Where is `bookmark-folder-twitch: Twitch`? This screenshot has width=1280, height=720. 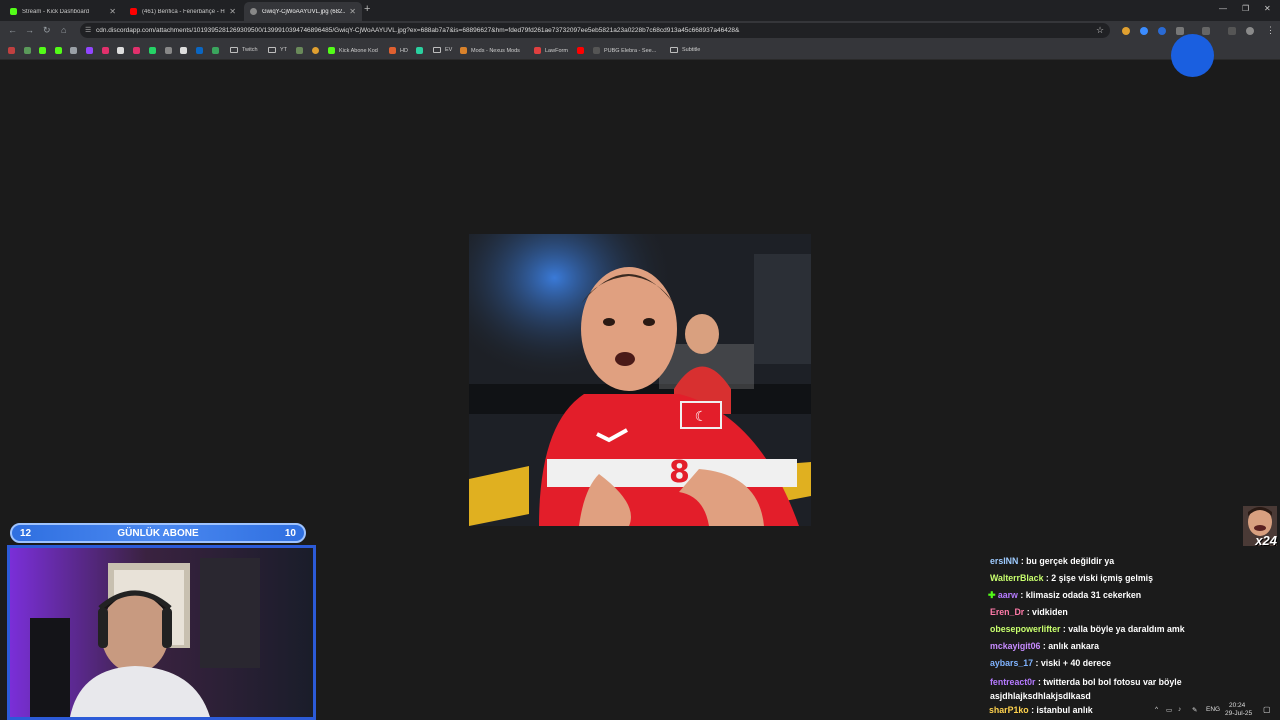 bookmark-folder-twitch: Twitch is located at coordinates (244, 50).